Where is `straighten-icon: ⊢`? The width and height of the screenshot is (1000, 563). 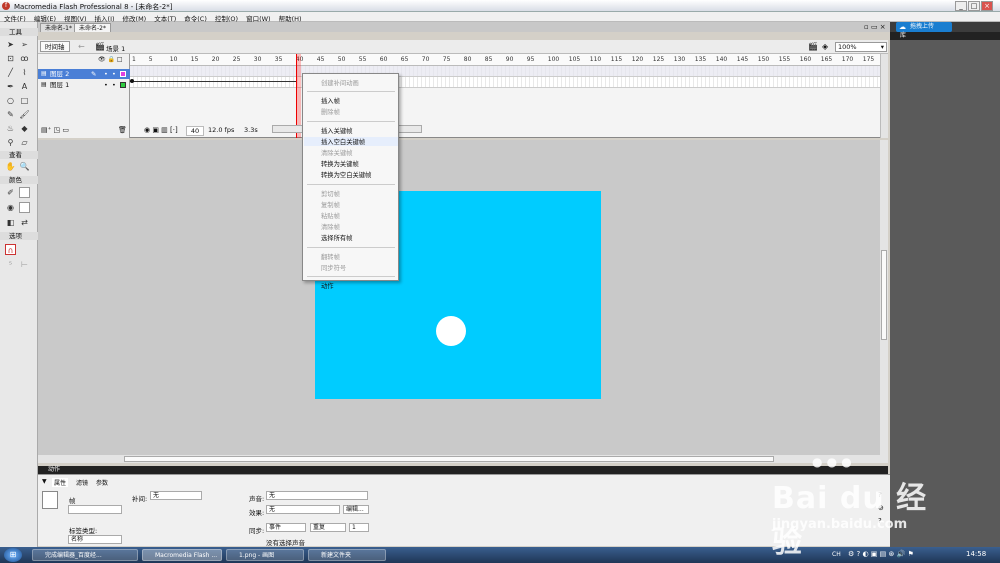 straighten-icon: ⊢ is located at coordinates (24, 264).